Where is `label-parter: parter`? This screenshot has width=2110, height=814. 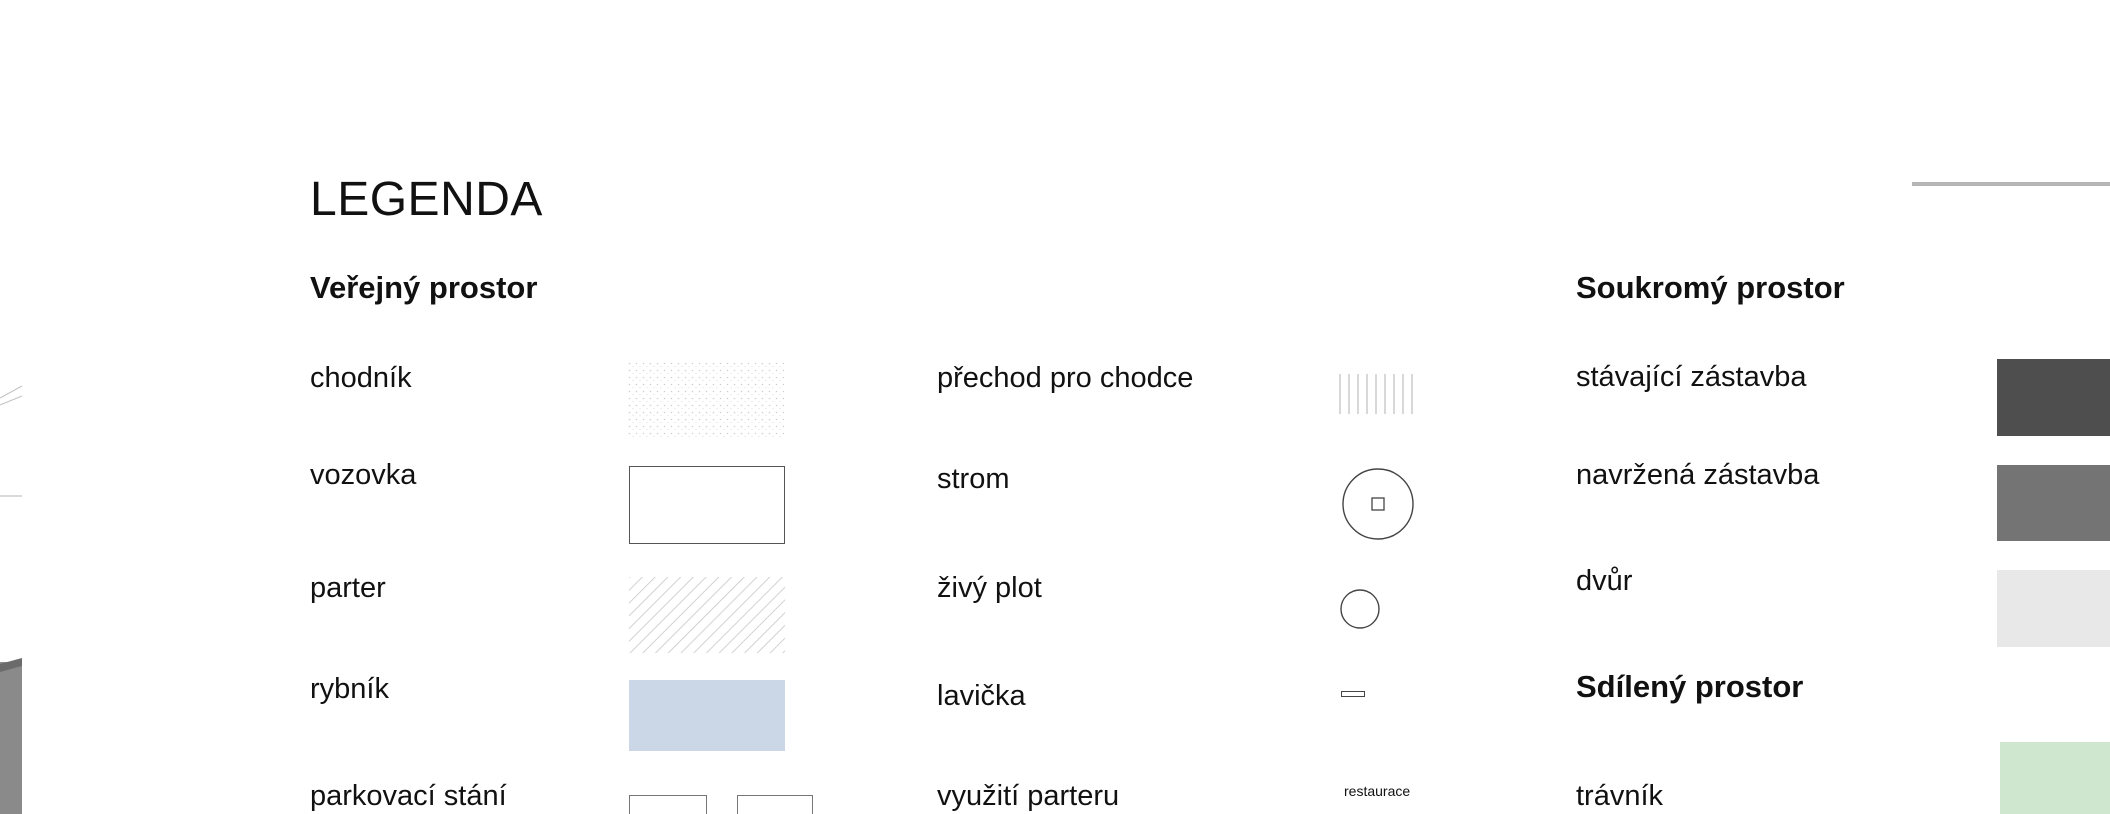
label-parter: parter is located at coordinates (348, 588).